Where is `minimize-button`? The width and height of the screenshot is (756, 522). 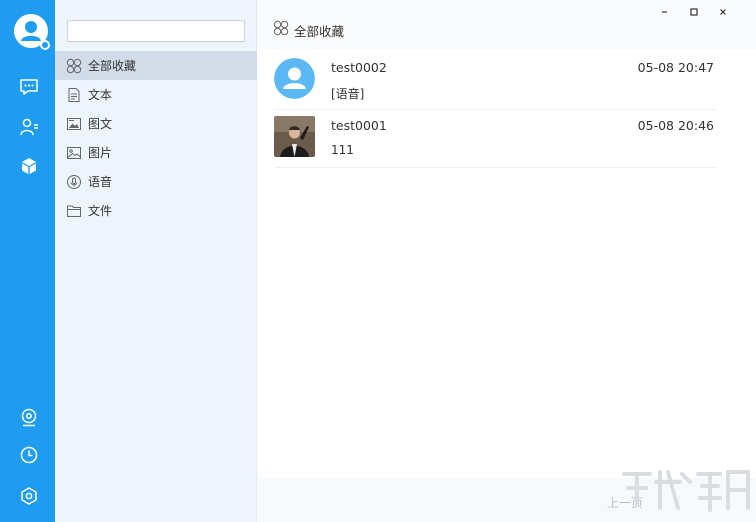 minimize-button is located at coordinates (665, 12).